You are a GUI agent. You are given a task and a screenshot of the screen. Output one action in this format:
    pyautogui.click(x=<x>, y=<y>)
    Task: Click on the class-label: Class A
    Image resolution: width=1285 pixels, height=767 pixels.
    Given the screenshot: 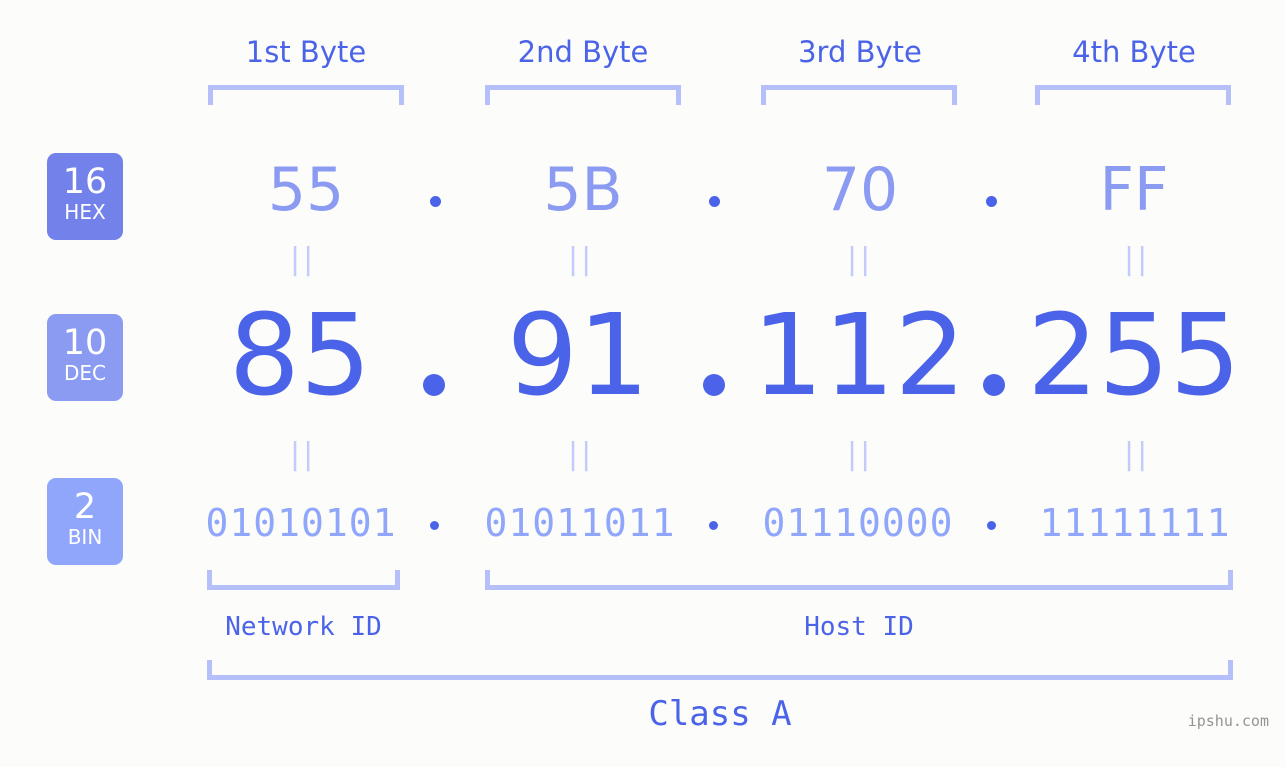 What is the action you would take?
    pyautogui.click(x=720, y=714)
    